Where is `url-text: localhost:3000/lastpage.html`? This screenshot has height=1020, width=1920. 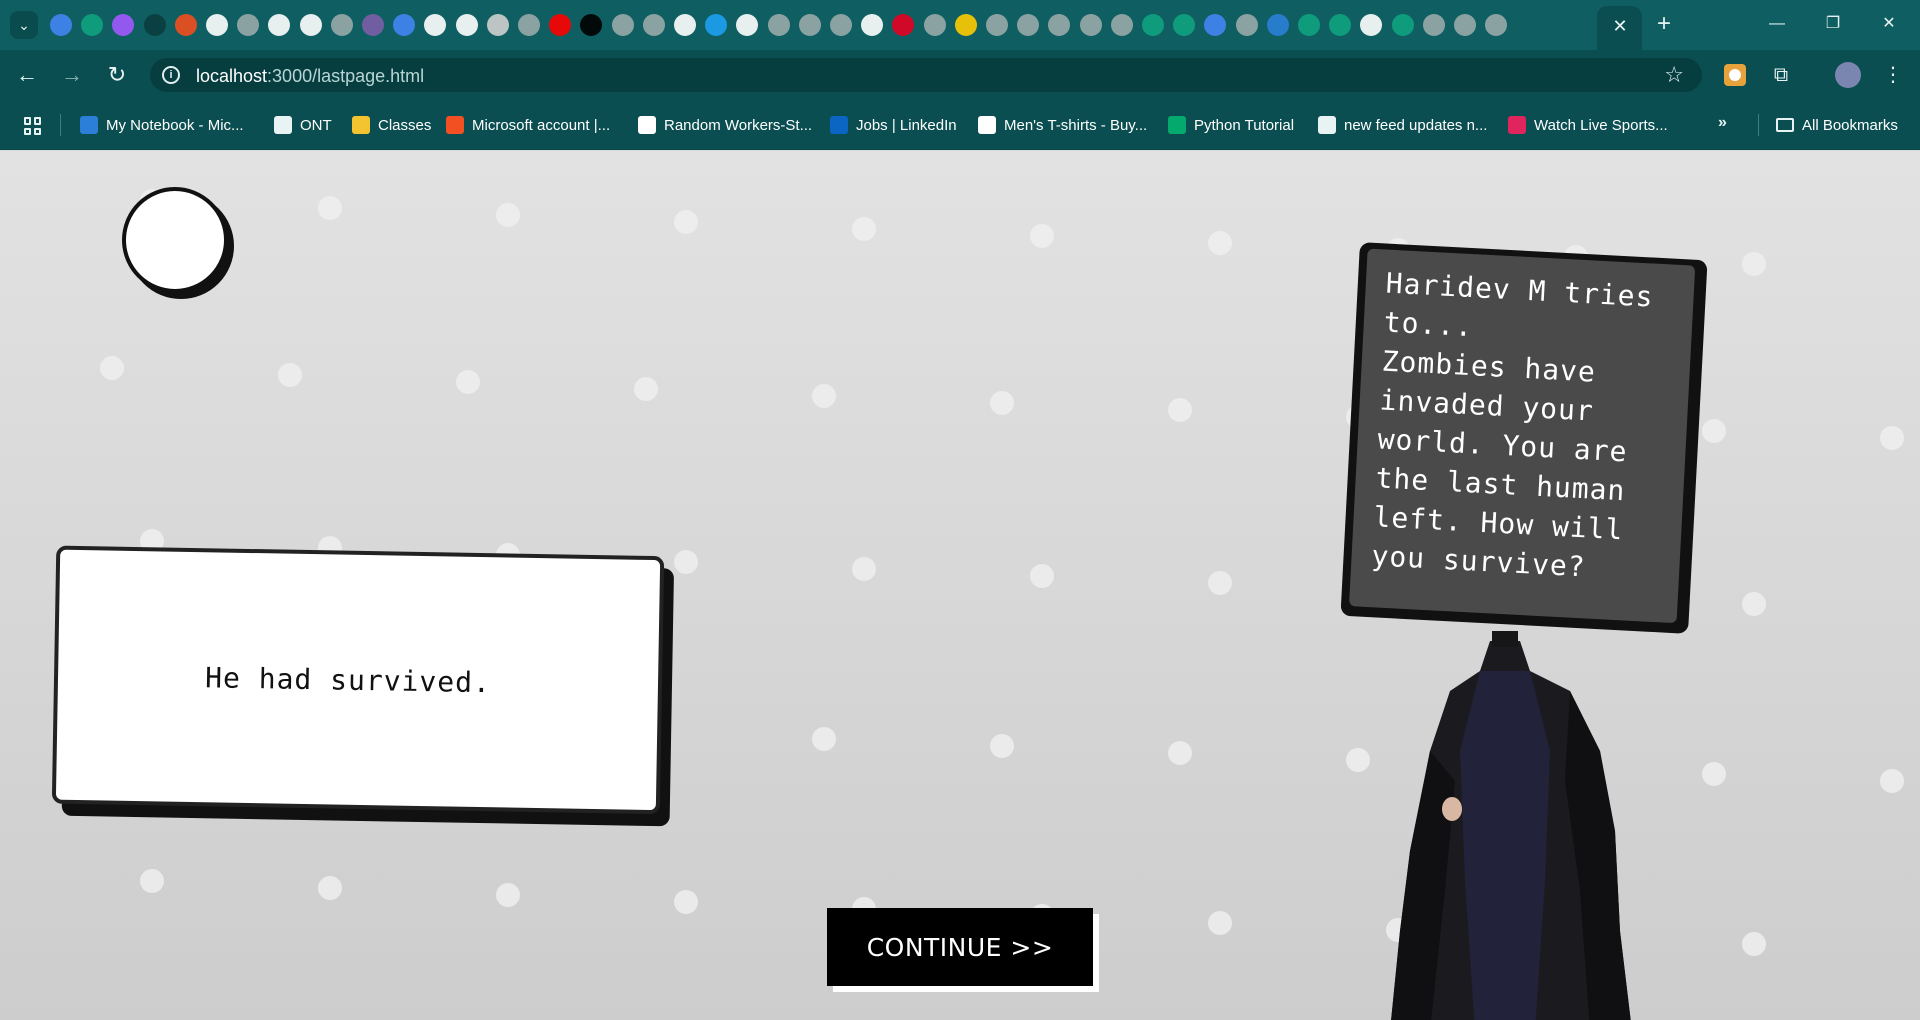 url-text: localhost:3000/lastpage.html is located at coordinates (310, 76).